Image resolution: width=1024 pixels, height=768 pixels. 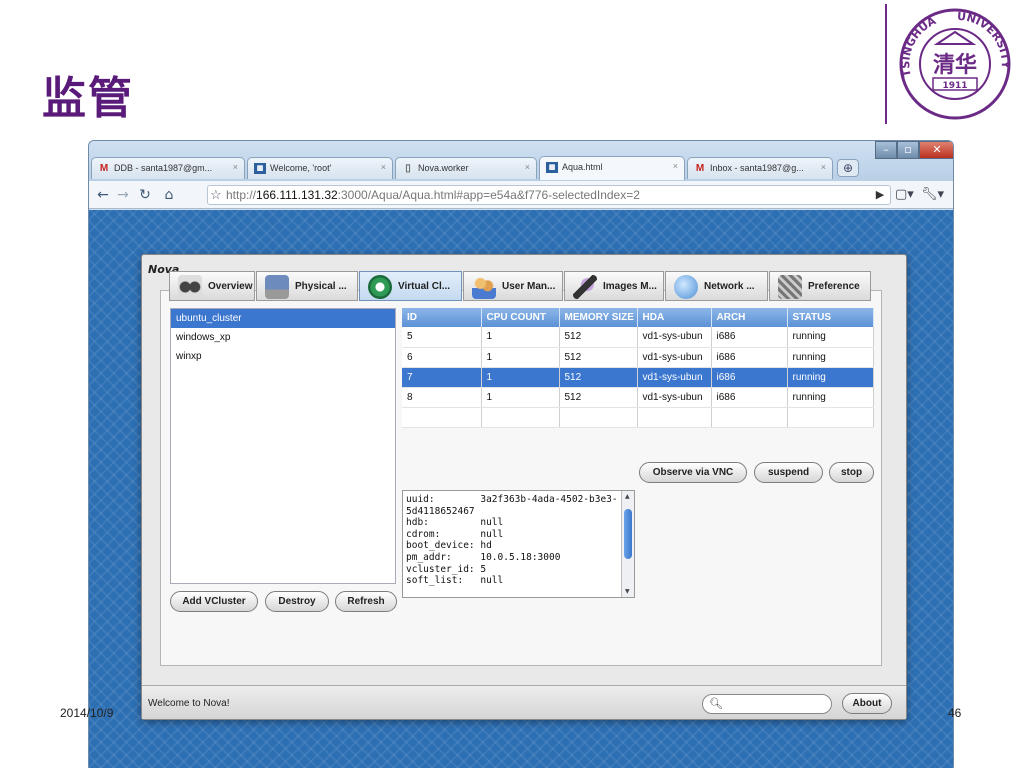 I want to click on logo-divider, so click(x=886, y=64).